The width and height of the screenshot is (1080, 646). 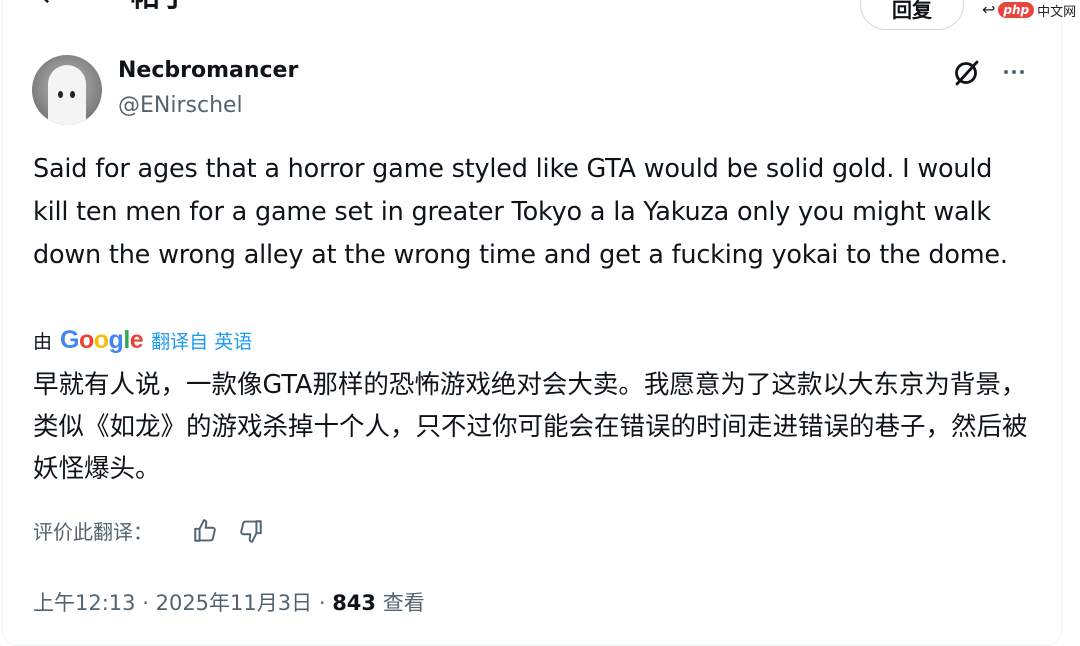 I want to click on google-logo: Google, so click(x=102, y=340).